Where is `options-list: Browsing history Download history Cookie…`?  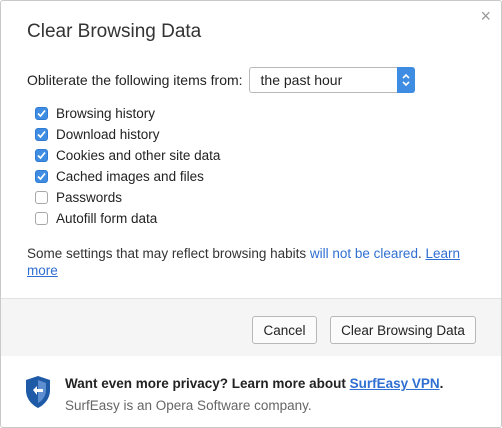 options-list: Browsing history Download history Cookie… is located at coordinates (127, 166).